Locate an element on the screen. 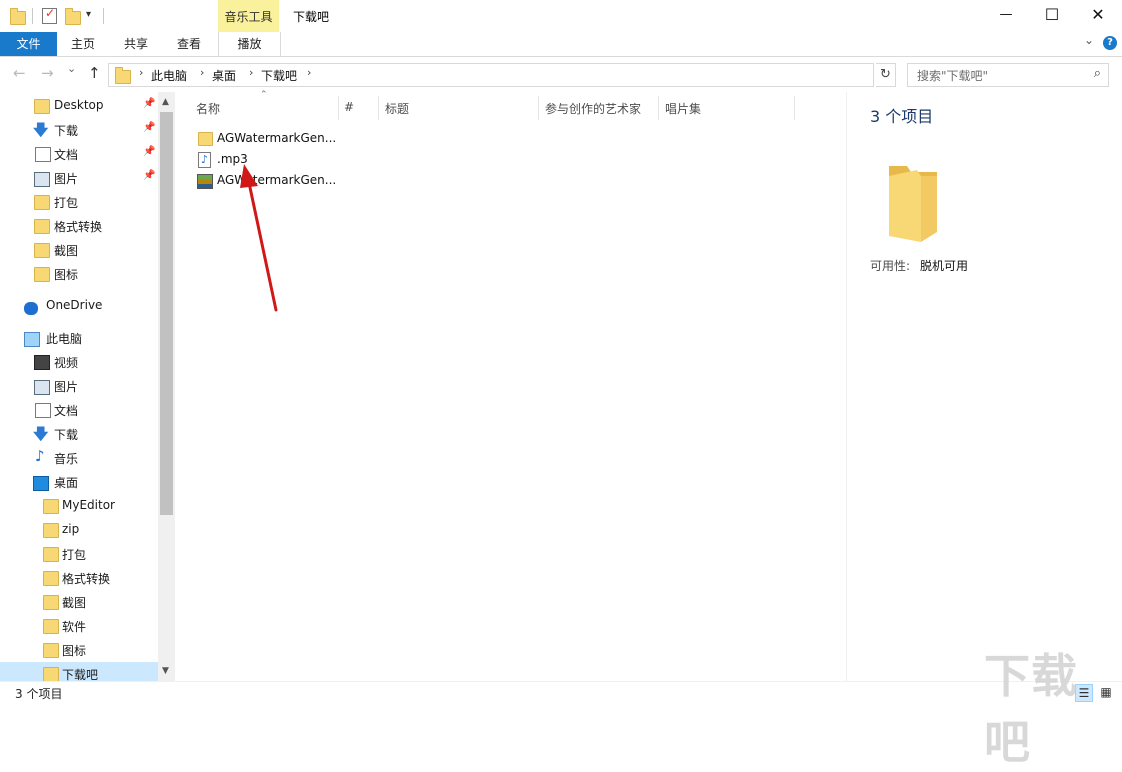 This screenshot has height=772, width=1122. nav-item-label: 视频 is located at coordinates (66, 363).